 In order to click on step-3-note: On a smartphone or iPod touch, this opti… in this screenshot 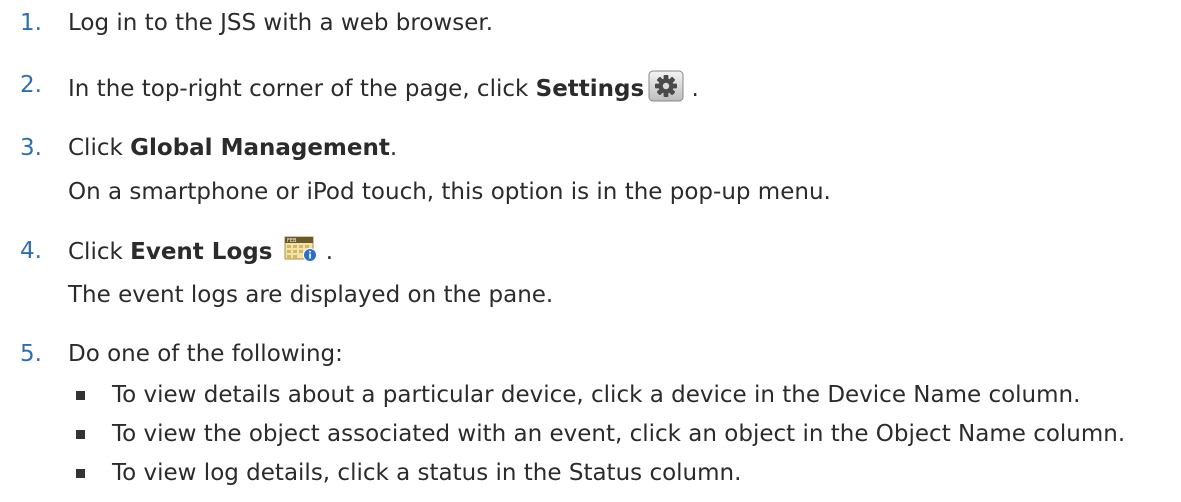, I will do `click(449, 192)`.